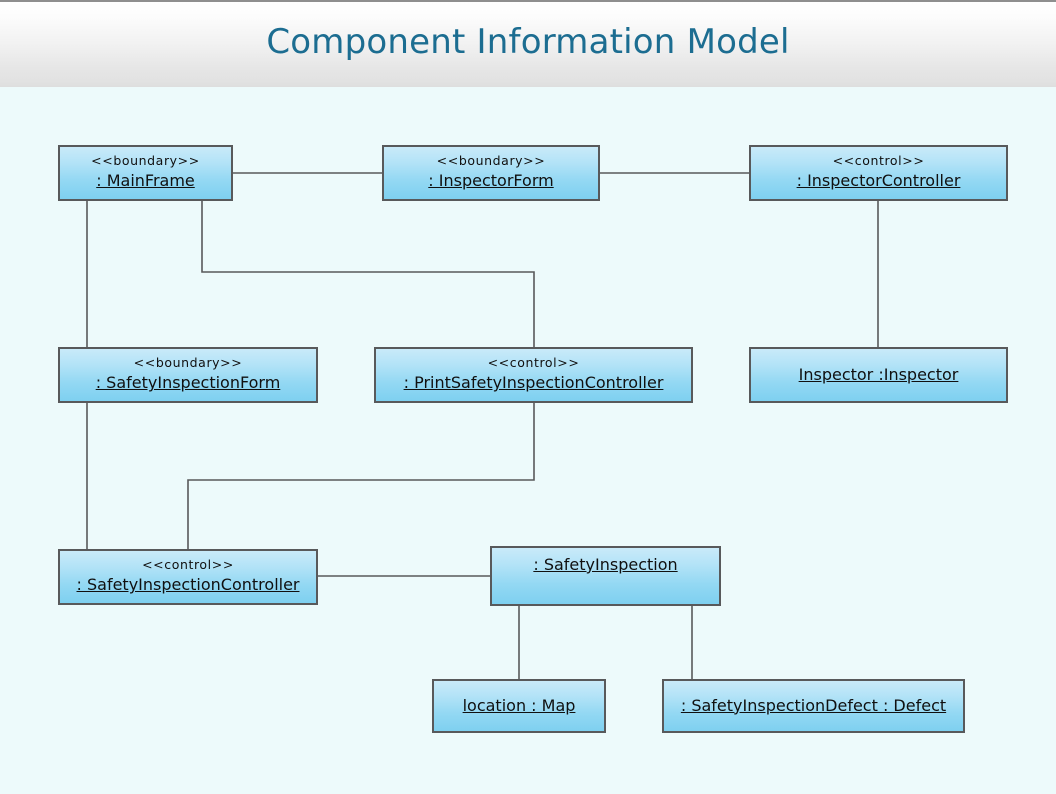 This screenshot has width=1056, height=794. I want to click on uml-object-inspector-controller: <<control>> : InspectorController, so click(878, 173).